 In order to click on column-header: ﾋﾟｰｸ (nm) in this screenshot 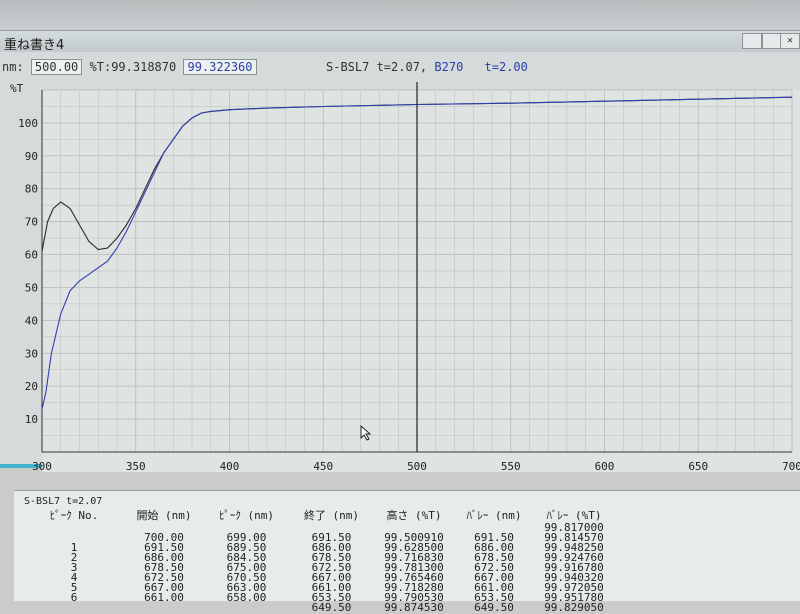, I will do `click(246, 515)`.